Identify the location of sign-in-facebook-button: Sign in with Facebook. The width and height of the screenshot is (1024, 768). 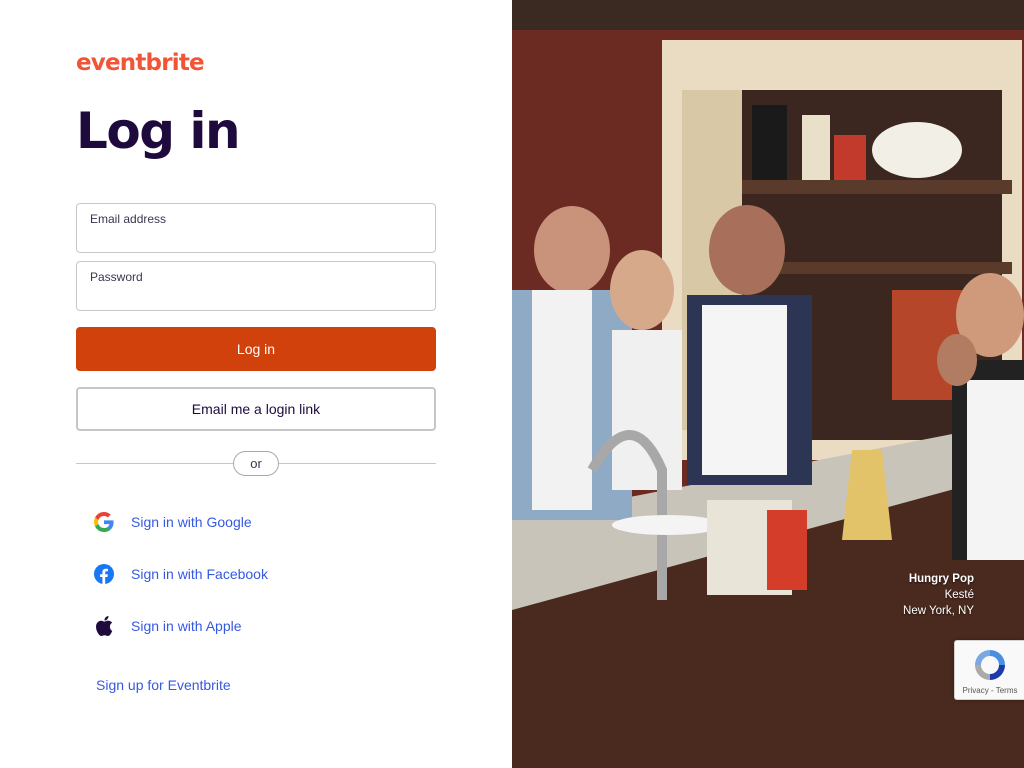
(181, 574).